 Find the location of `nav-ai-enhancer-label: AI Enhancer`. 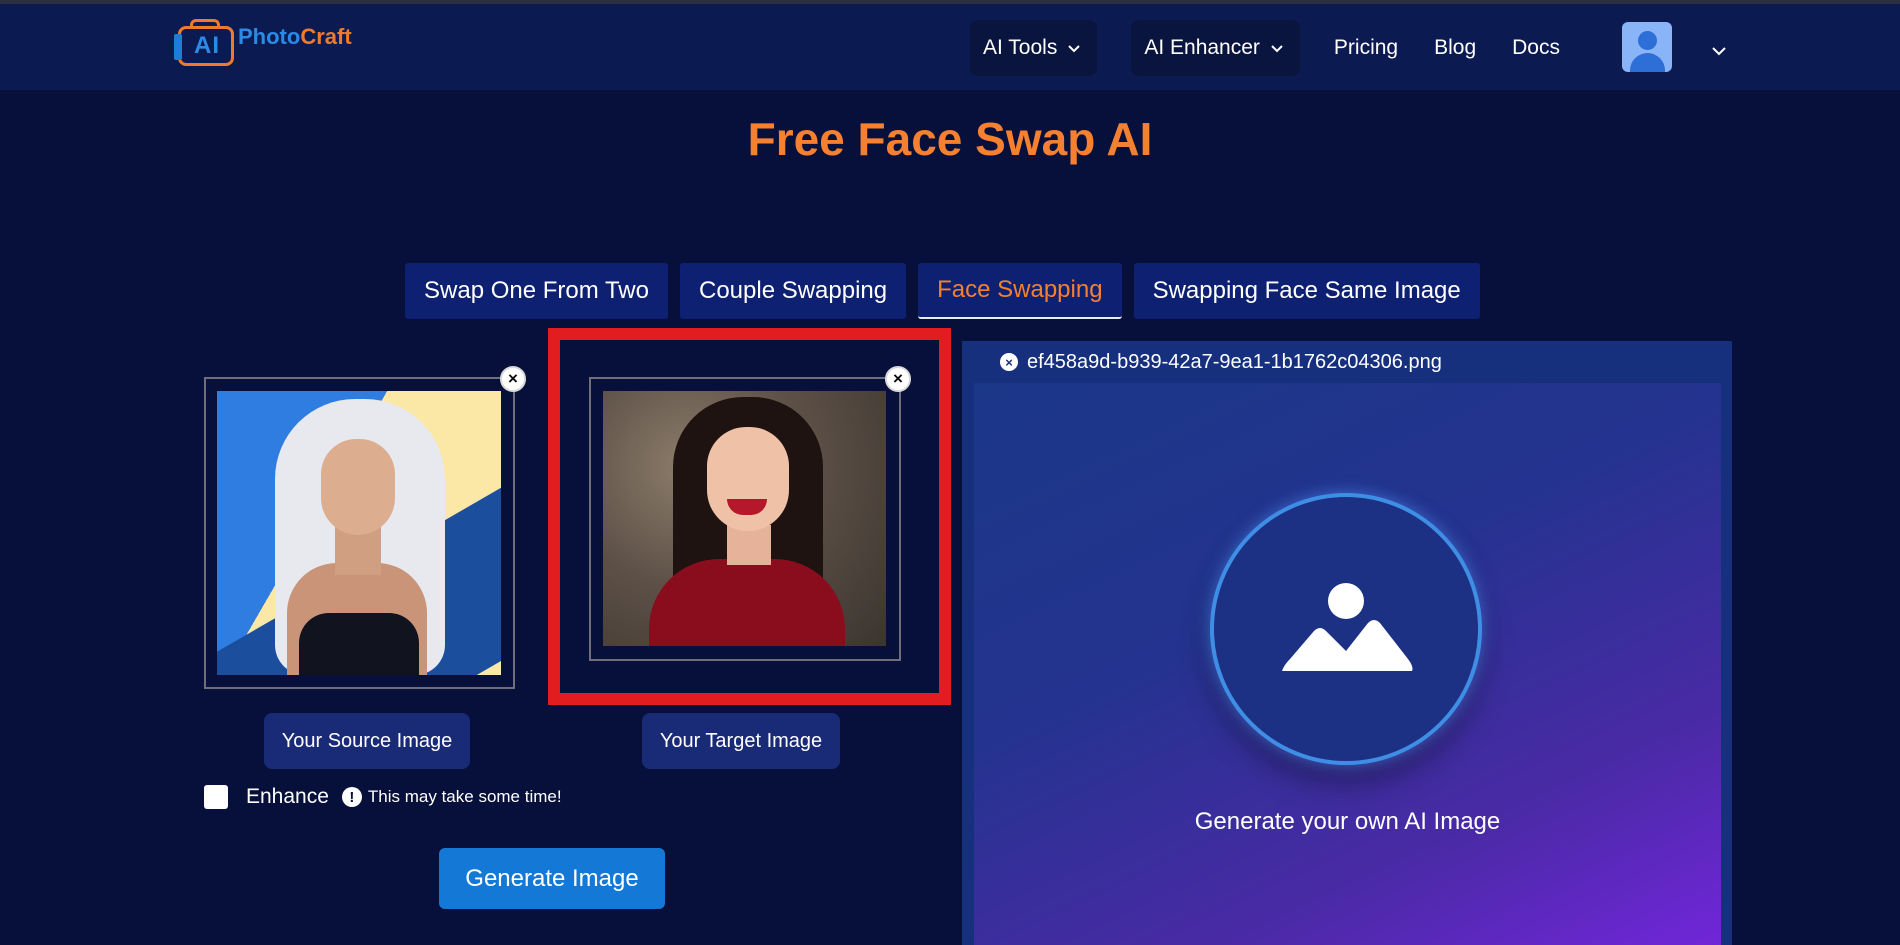

nav-ai-enhancer-label: AI Enhancer is located at coordinates (1202, 47).